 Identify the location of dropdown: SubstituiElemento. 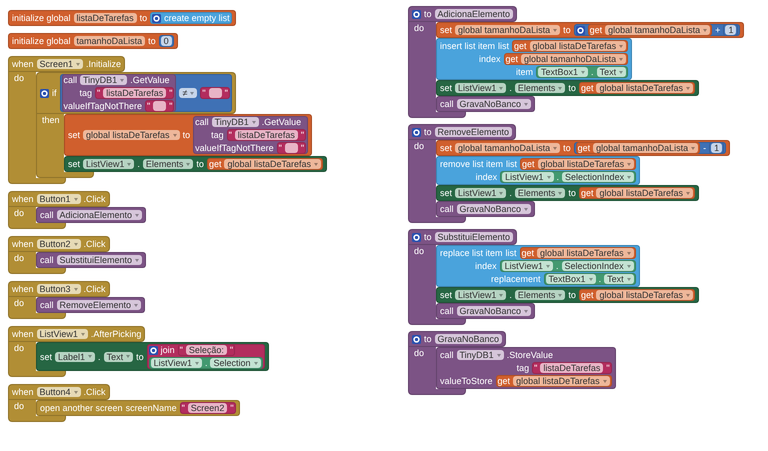
(99, 260).